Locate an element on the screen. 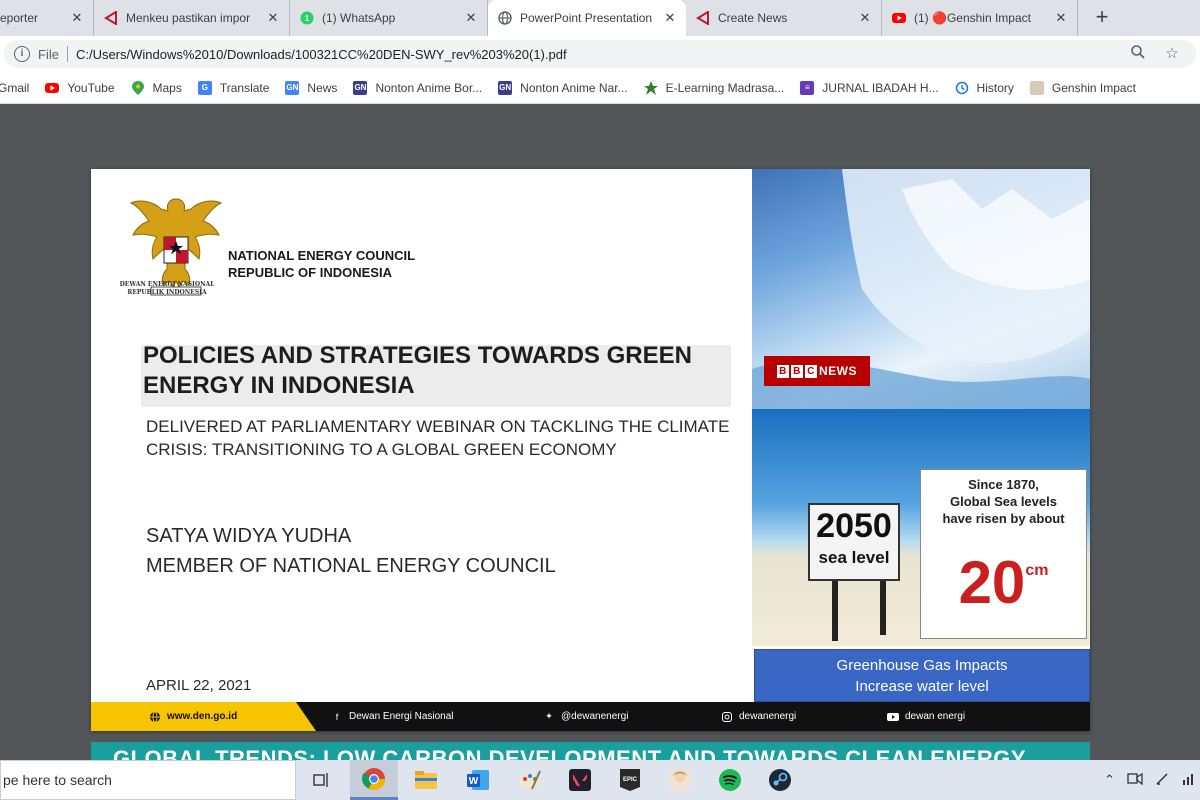 The width and height of the screenshot is (1200, 800). bookmark-history: History is located at coordinates (984, 88).